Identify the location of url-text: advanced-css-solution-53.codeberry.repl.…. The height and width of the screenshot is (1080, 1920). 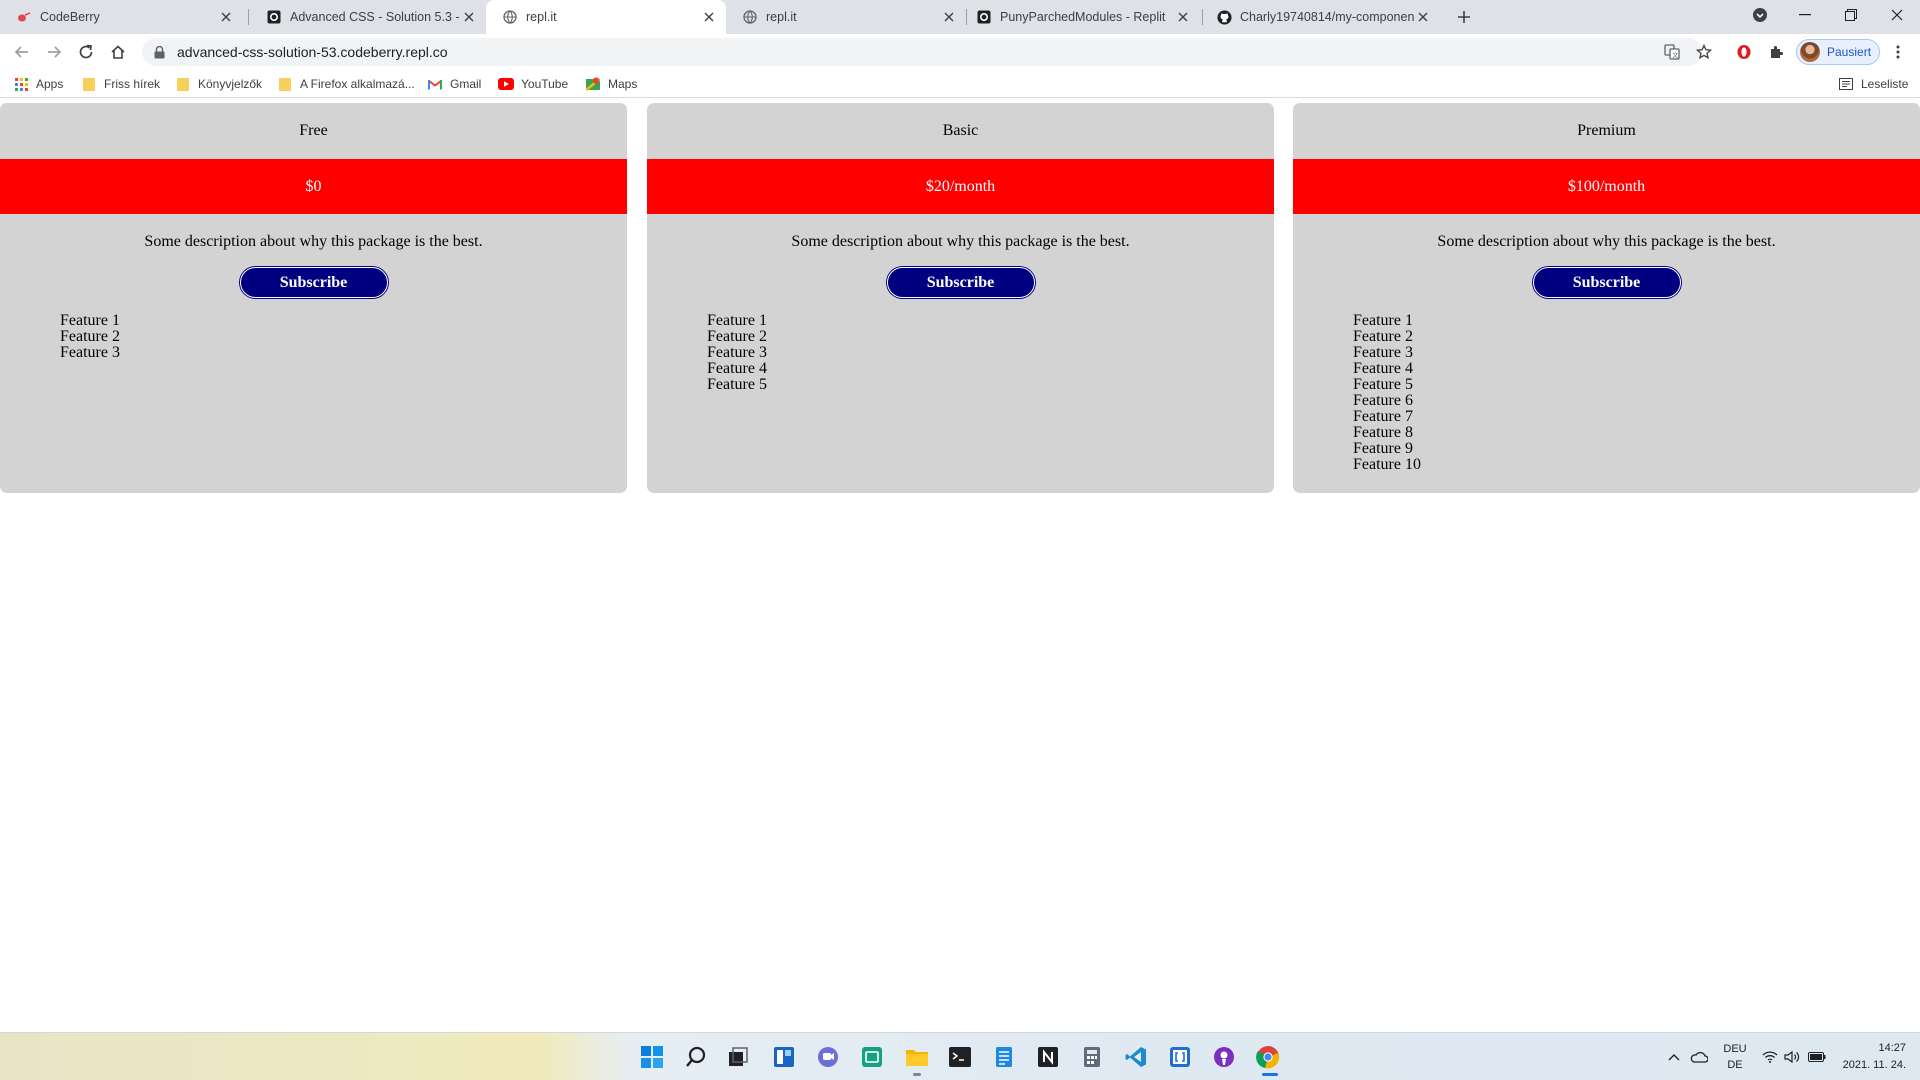
(312, 52).